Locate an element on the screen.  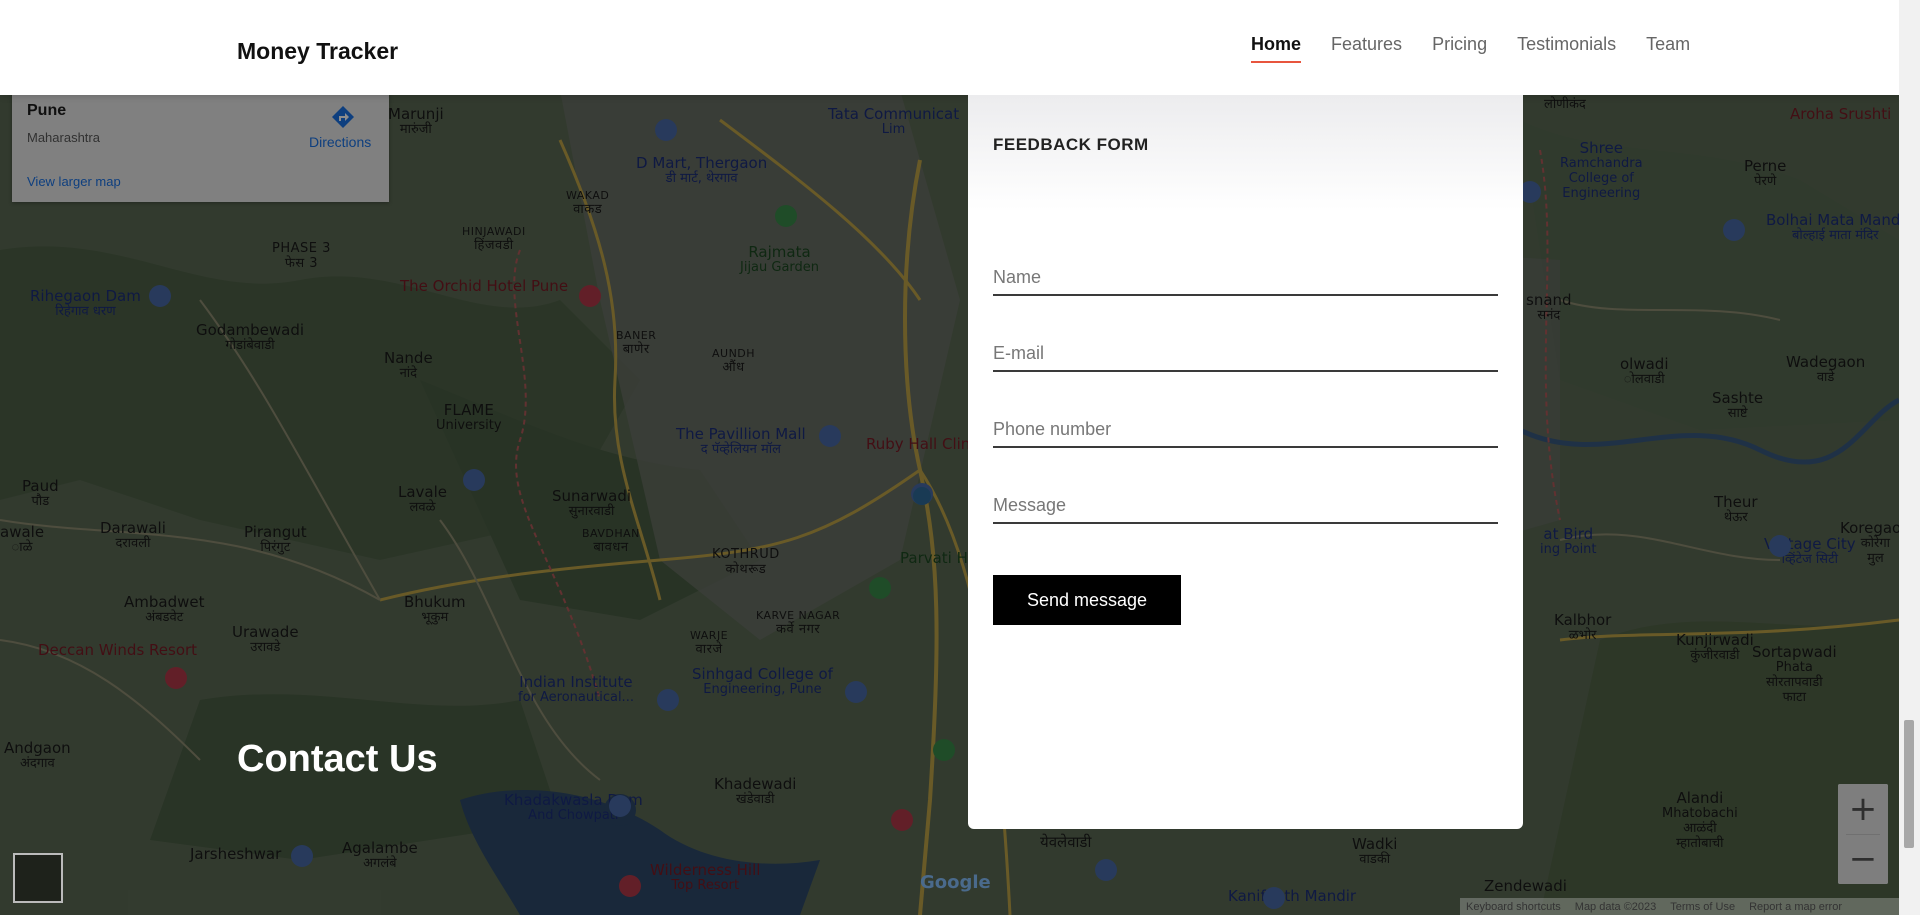
nav-pricing: Pricing is located at coordinates (1459, 48).